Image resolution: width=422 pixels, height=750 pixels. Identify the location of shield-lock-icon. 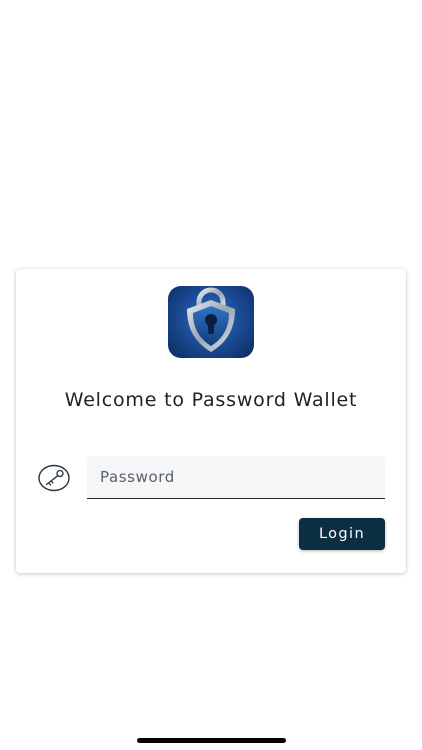
(211, 322).